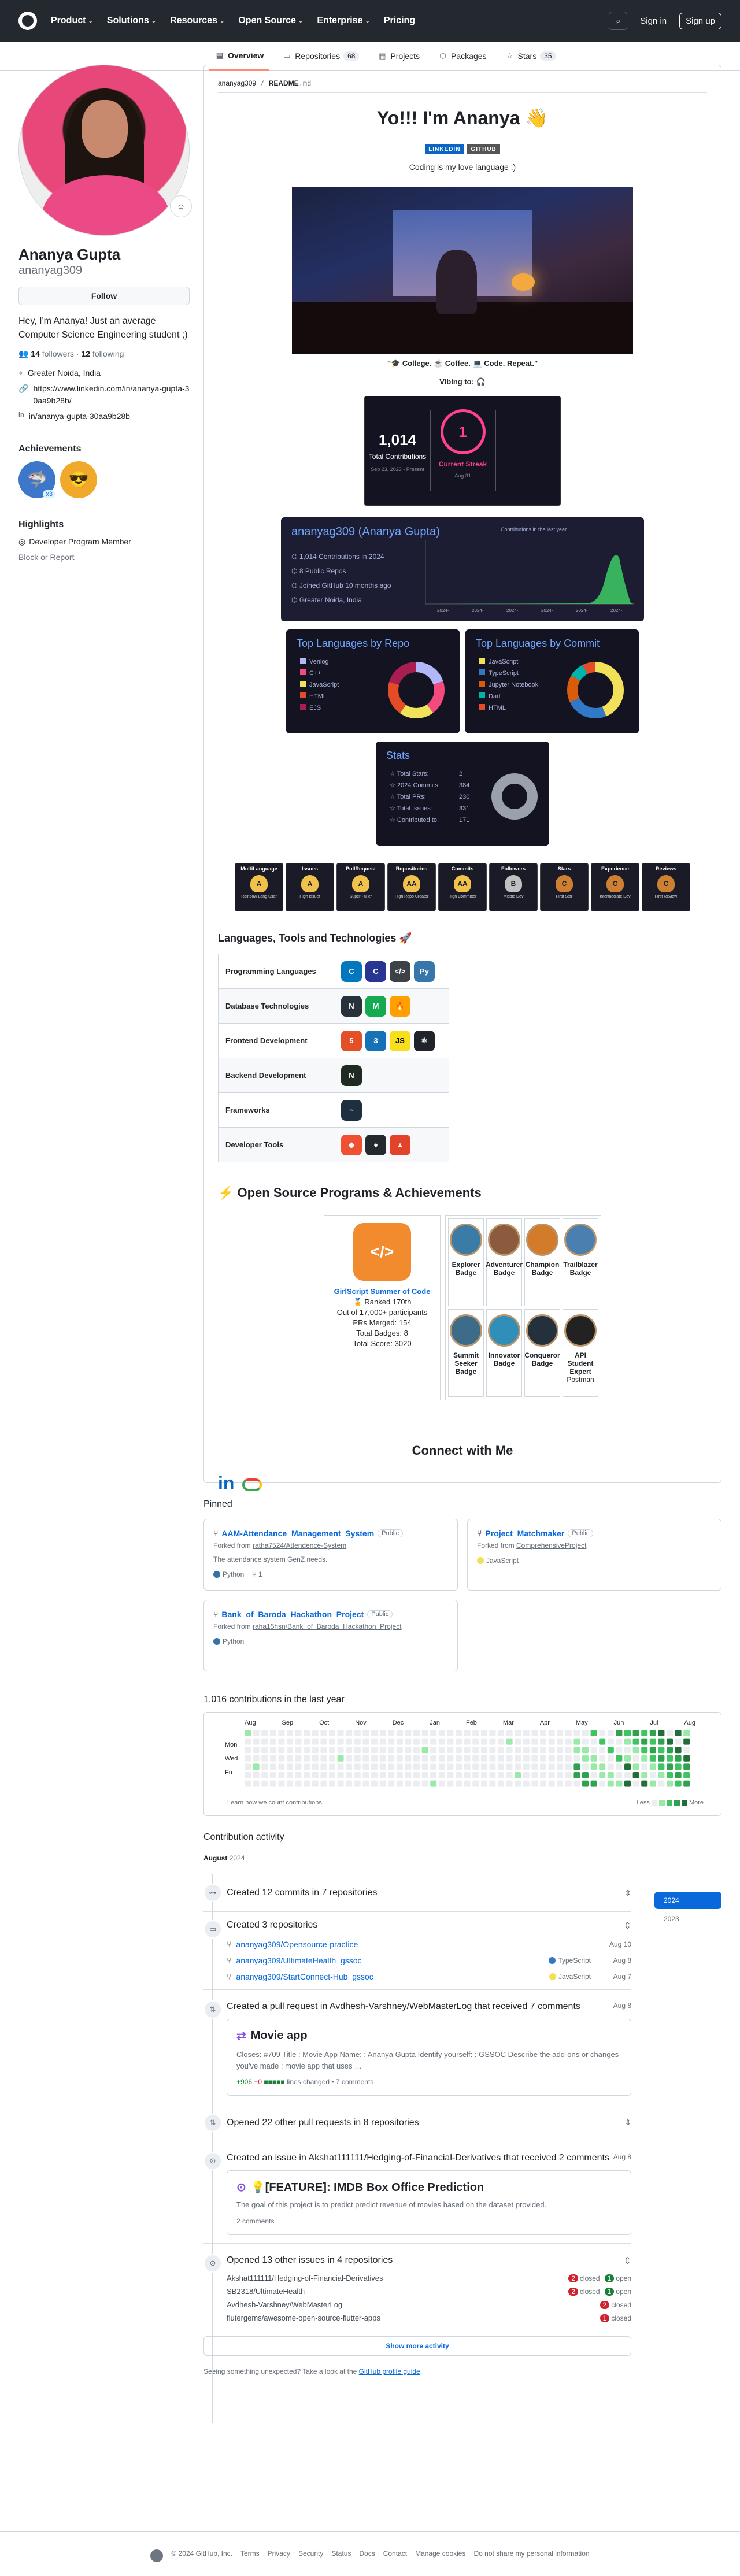  What do you see at coordinates (279, 2036) in the screenshot?
I see `pr-title-link: Movie app` at bounding box center [279, 2036].